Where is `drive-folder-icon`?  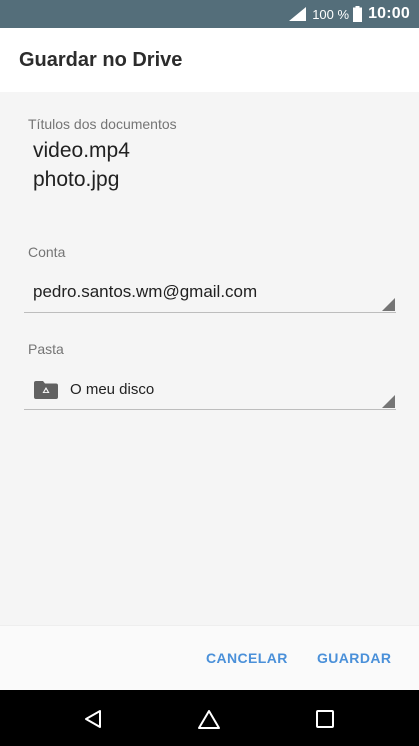
drive-folder-icon is located at coordinates (46, 392).